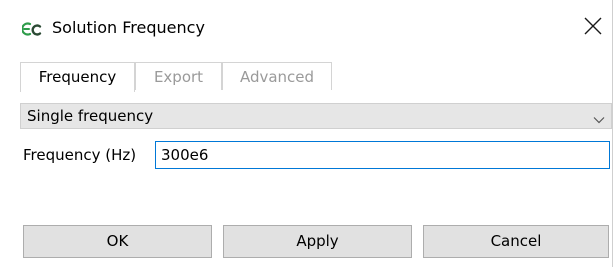 This screenshot has width=613, height=267. Describe the element at coordinates (382, 155) in the screenshot. I see `frequency-input` at that location.